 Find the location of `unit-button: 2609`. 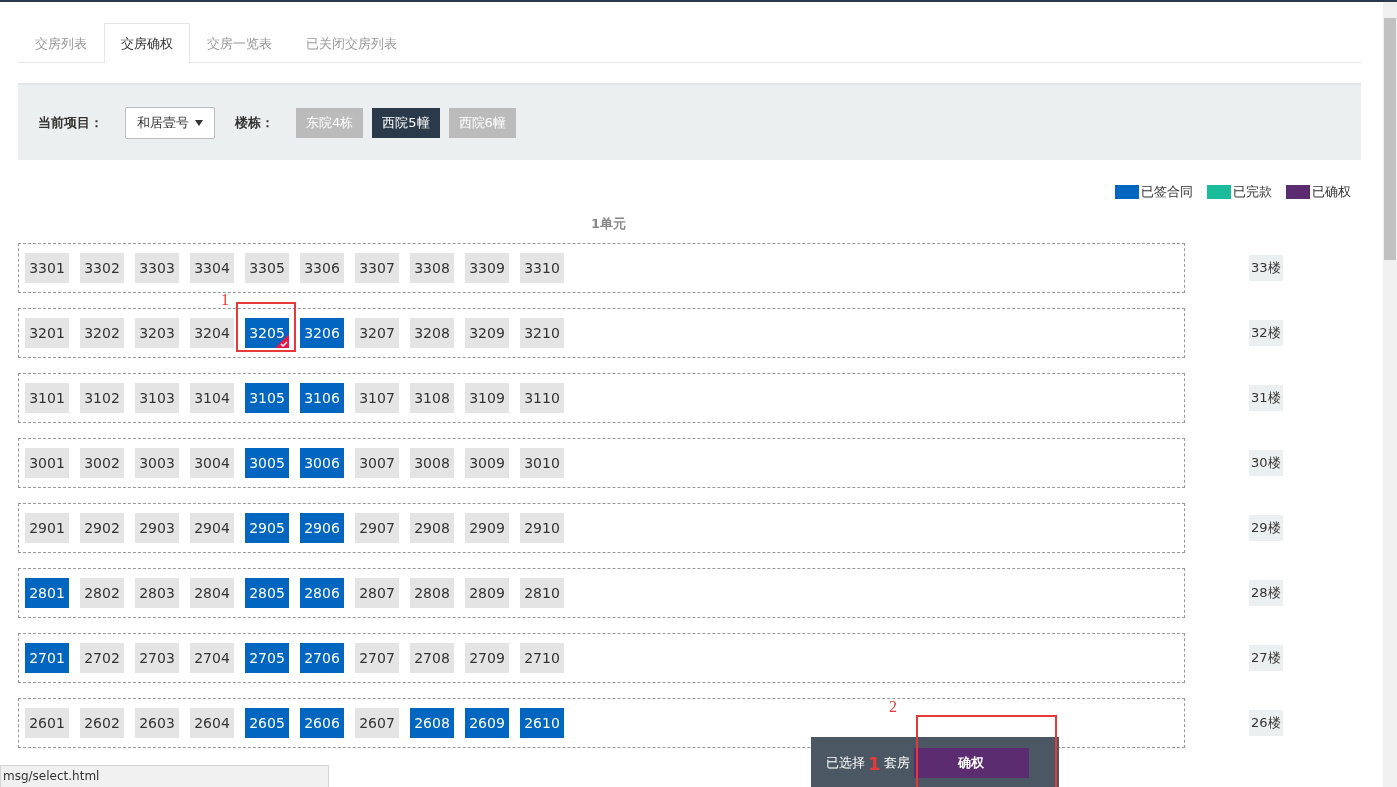

unit-button: 2609 is located at coordinates (487, 723).